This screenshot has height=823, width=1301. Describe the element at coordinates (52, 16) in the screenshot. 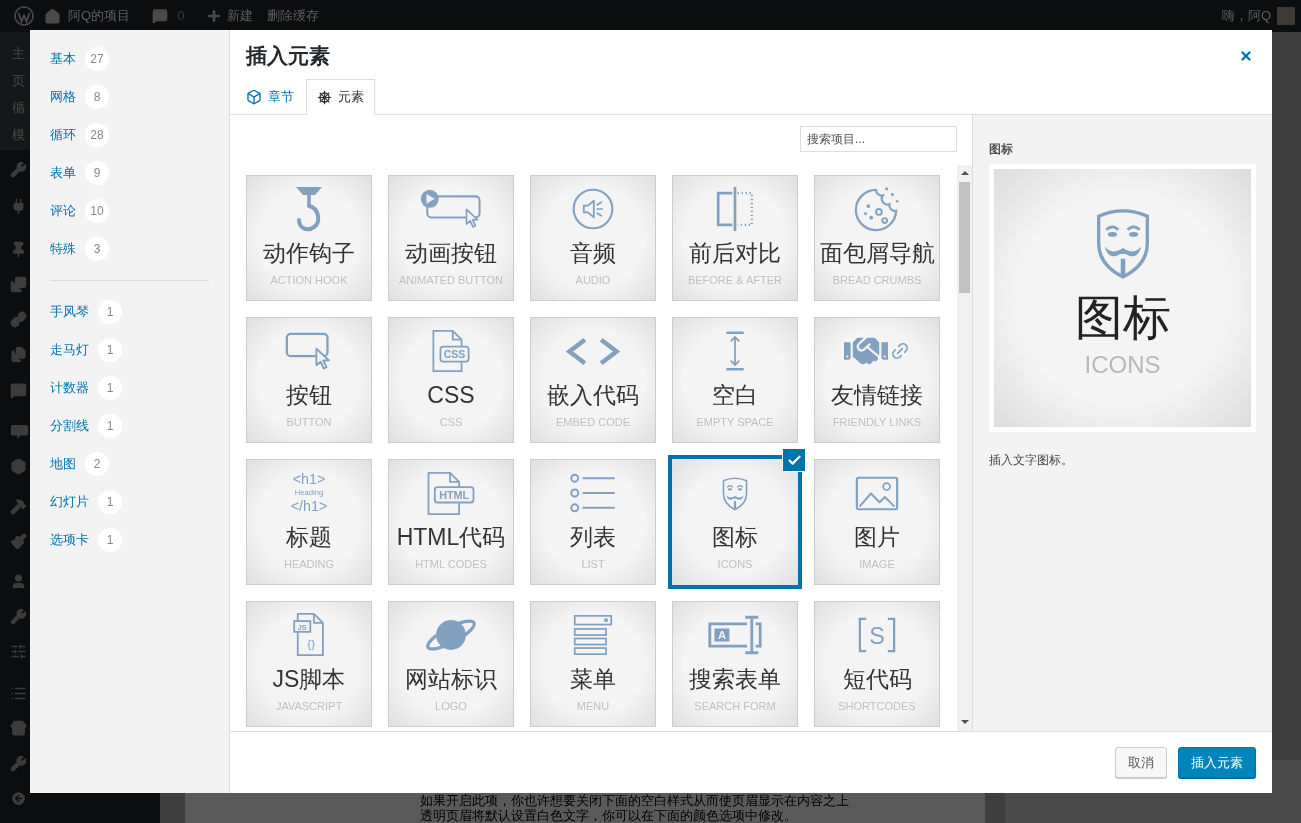

I see `house-icon` at that location.